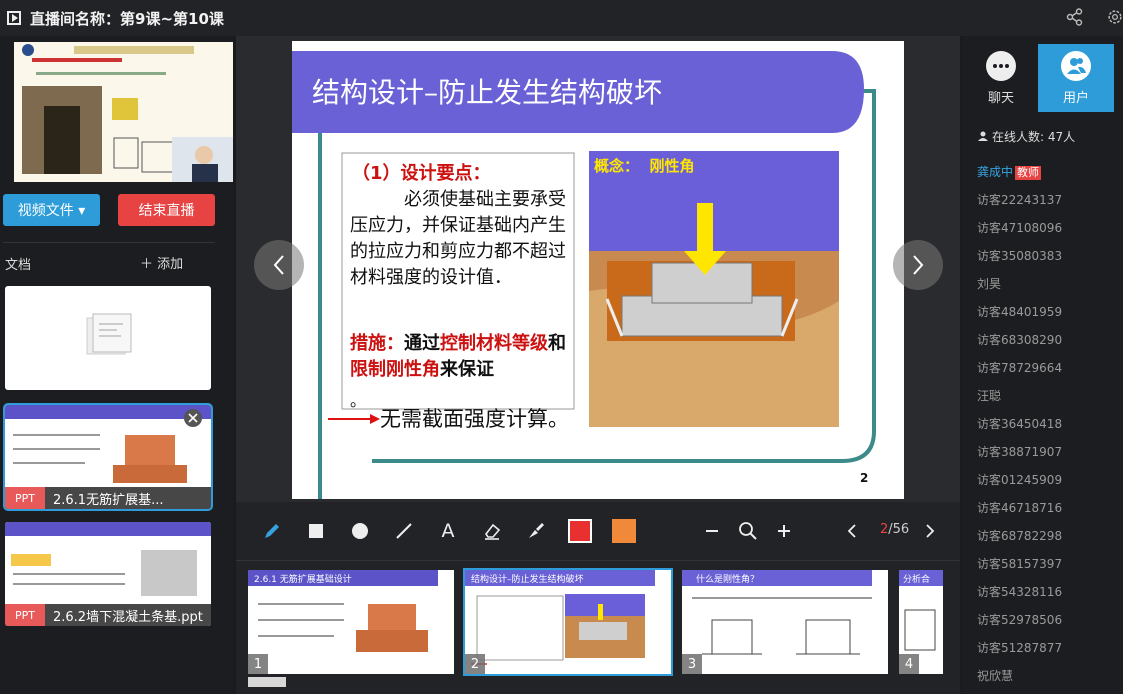  Describe the element at coordinates (51, 210) in the screenshot. I see `video-file-button: 视频文件 ▾` at that location.